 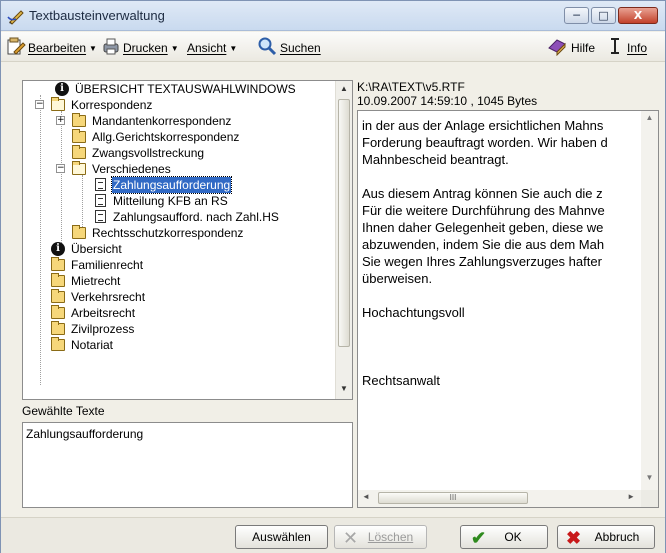 I want to click on tree-item: Rechtsschutzkorrespondenz, so click(x=189, y=233).